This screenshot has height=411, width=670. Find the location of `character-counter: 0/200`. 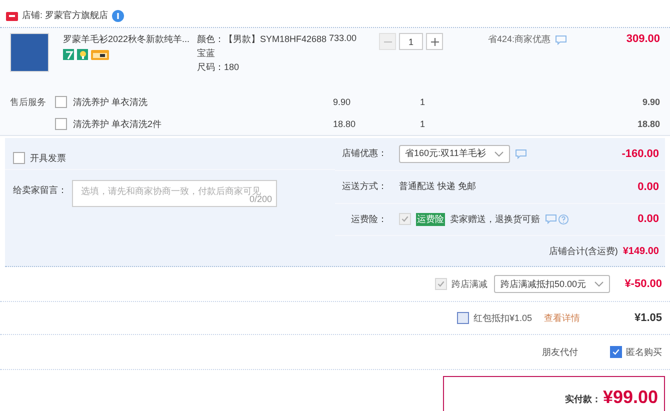

character-counter: 0/200 is located at coordinates (260, 199).